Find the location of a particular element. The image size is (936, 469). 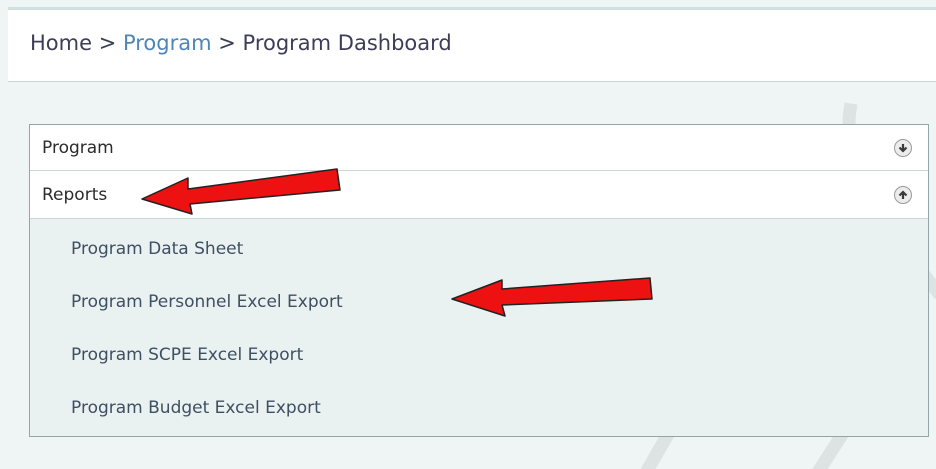

program-scpe-excel-export-link: Program SCPE Excel Export is located at coordinates (187, 355).